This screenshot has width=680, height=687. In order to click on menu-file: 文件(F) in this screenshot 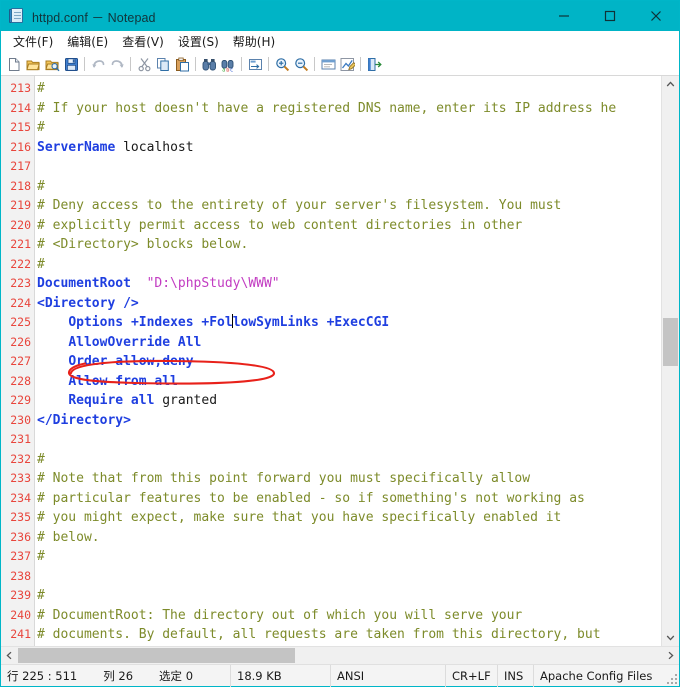, I will do `click(33, 42)`.